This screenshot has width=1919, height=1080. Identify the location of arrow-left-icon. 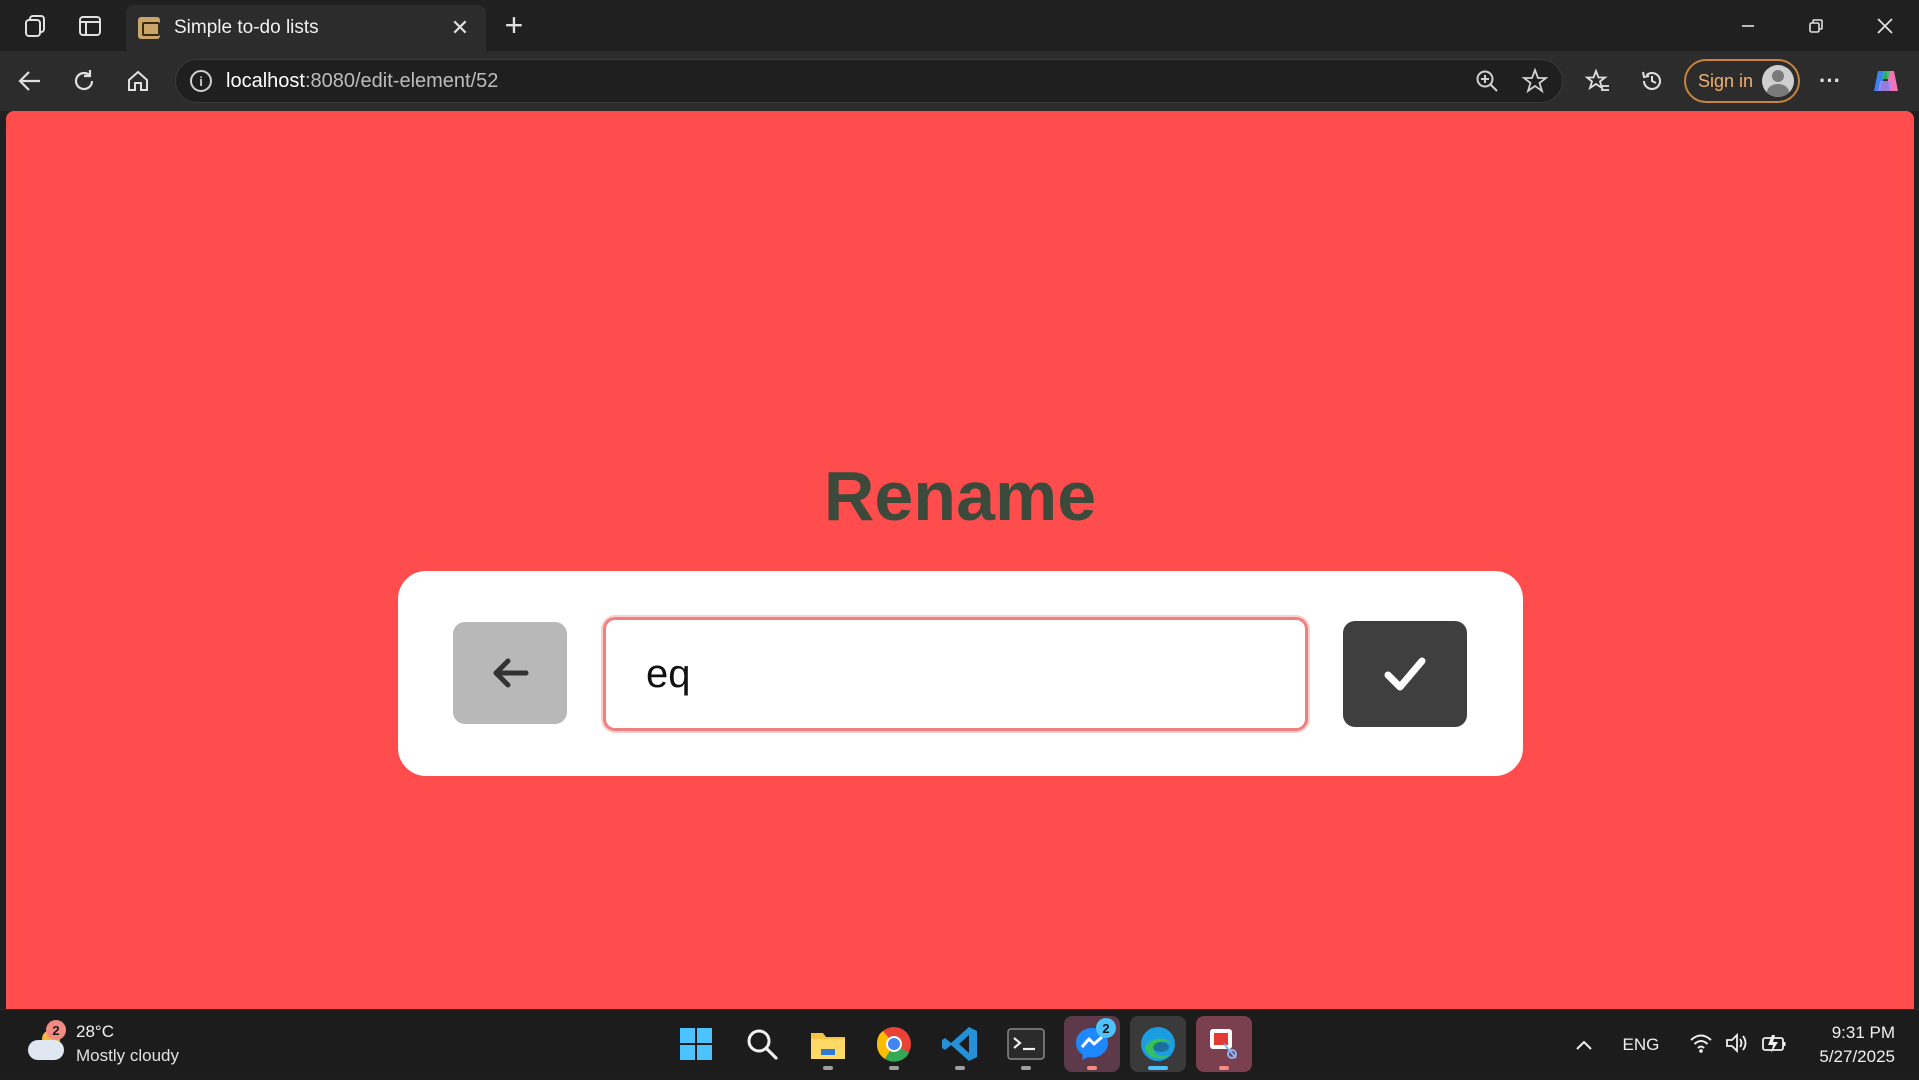
(511, 673).